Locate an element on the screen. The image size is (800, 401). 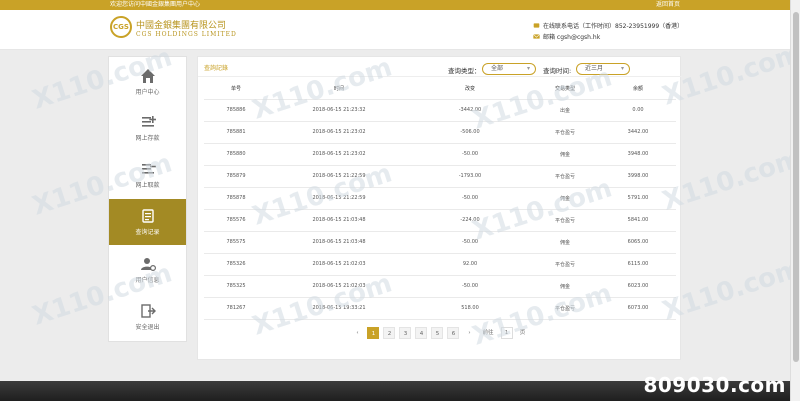
cell-type: 出金 is located at coordinates (565, 110).